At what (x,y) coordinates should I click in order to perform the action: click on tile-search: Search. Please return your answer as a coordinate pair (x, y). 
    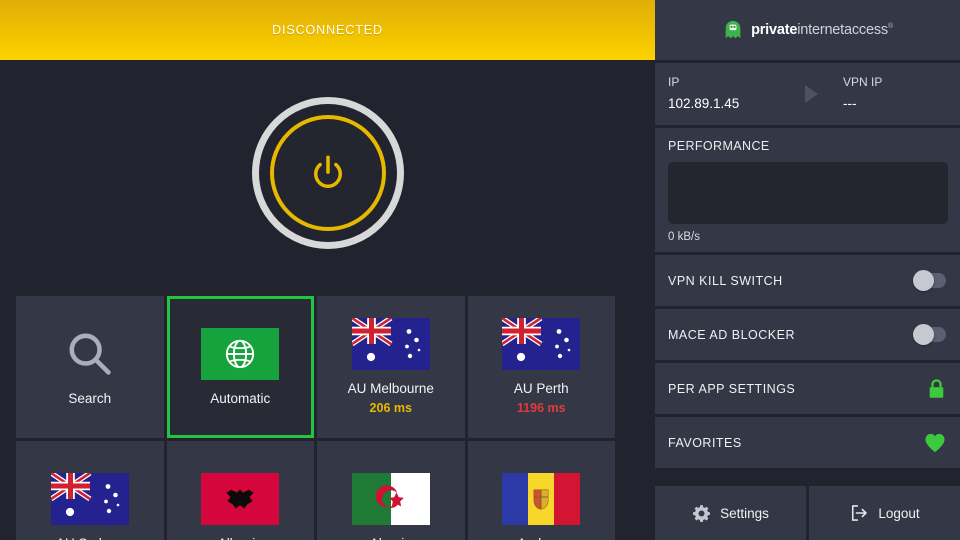
    Looking at the image, I should click on (90, 367).